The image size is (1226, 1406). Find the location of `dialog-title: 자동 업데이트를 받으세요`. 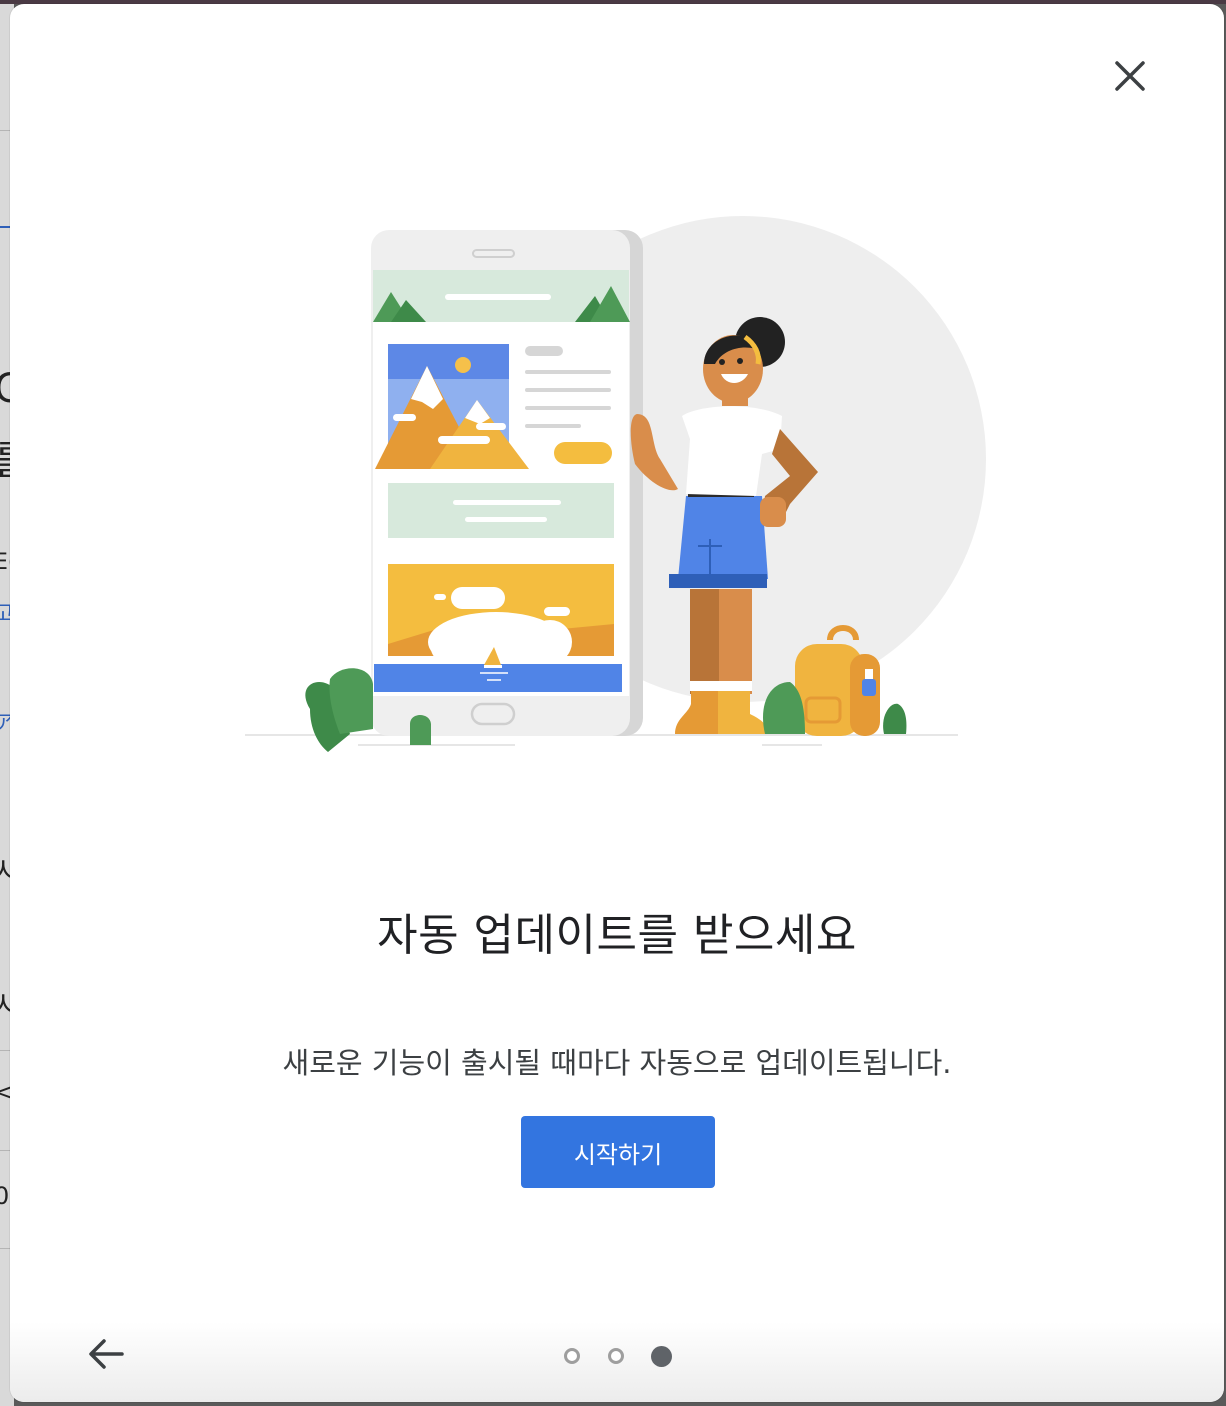

dialog-title: 자동 업데이트를 받으세요 is located at coordinates (617, 935).